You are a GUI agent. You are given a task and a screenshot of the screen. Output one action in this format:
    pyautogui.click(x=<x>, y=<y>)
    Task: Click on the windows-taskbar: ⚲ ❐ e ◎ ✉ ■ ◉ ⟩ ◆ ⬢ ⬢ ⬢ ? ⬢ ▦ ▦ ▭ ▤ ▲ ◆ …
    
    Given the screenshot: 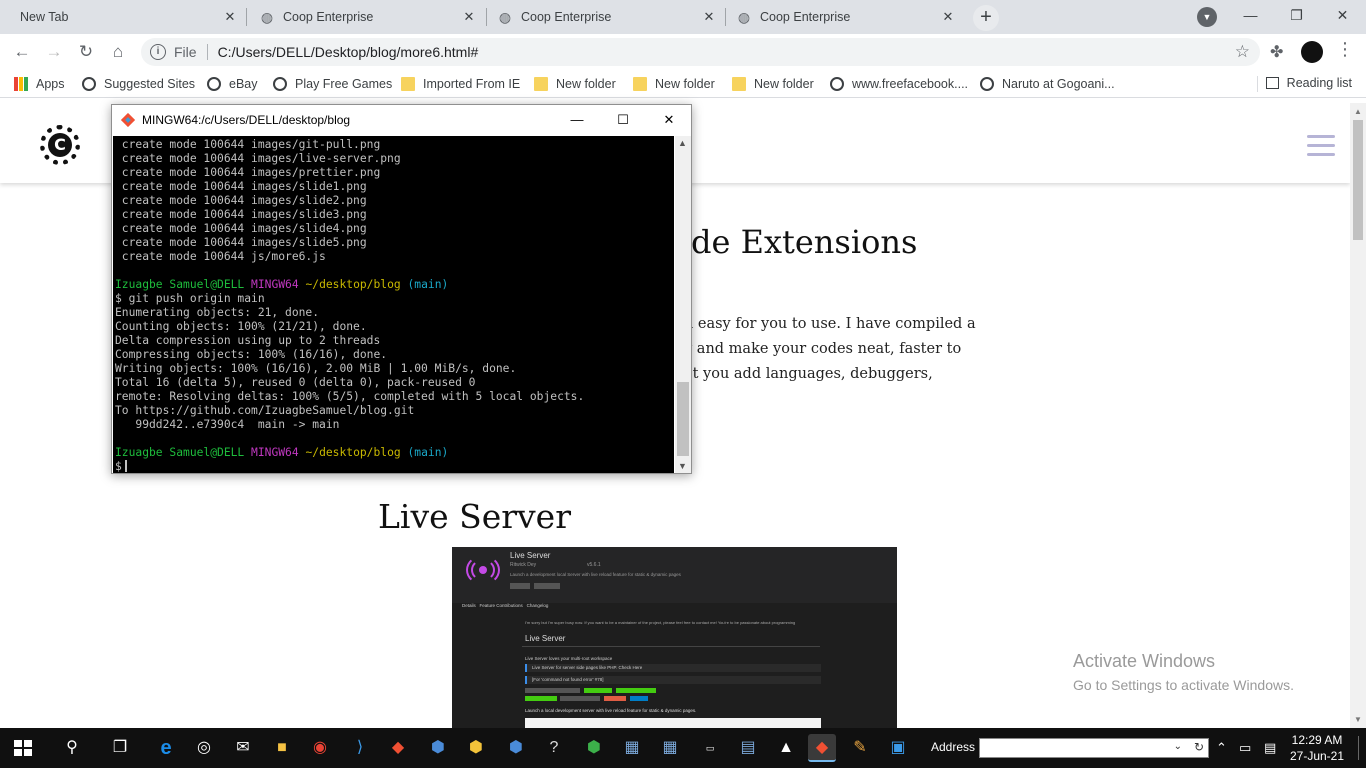 What is the action you would take?
    pyautogui.click(x=683, y=748)
    